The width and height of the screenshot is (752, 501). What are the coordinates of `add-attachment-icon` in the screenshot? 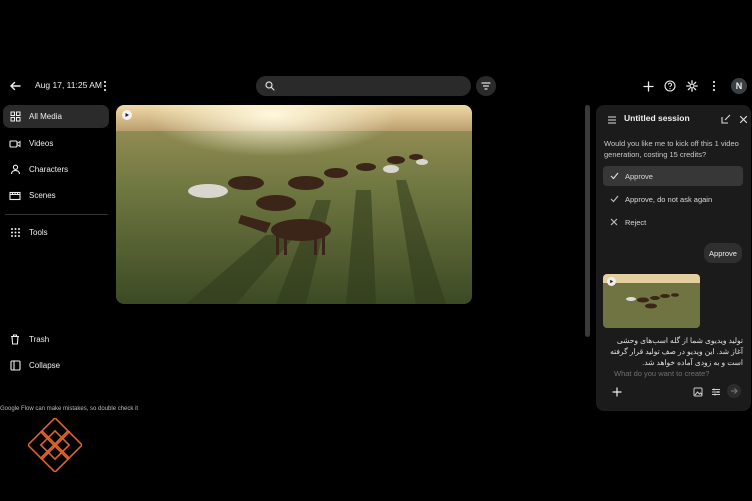 It's located at (616, 391).